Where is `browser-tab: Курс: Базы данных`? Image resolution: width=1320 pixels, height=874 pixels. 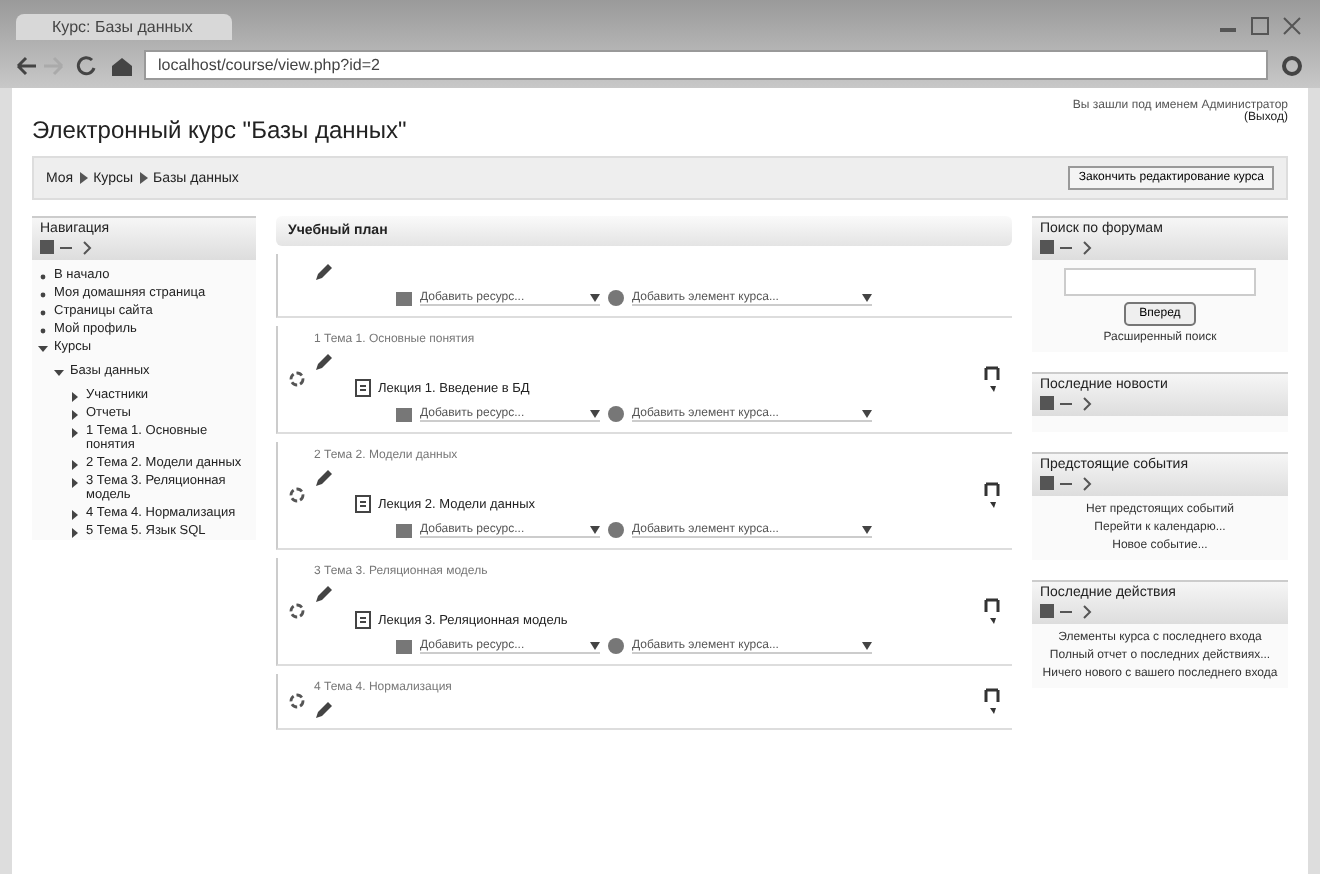 browser-tab: Курс: Базы данных is located at coordinates (124, 26).